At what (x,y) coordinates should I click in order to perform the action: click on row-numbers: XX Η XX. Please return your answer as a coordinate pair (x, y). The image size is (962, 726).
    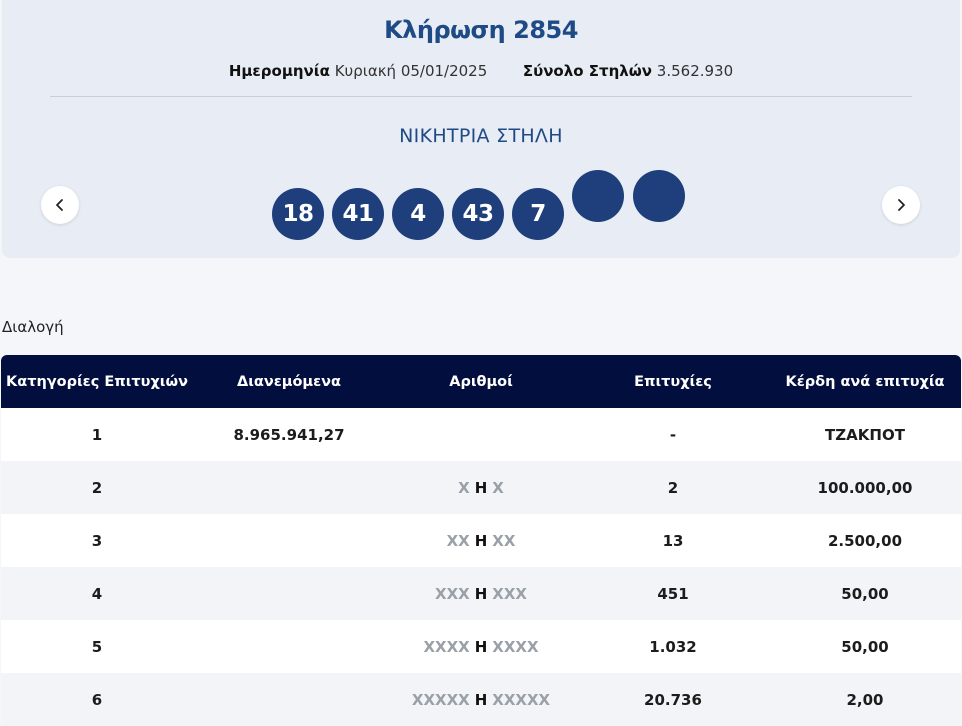
    Looking at the image, I should click on (481, 540).